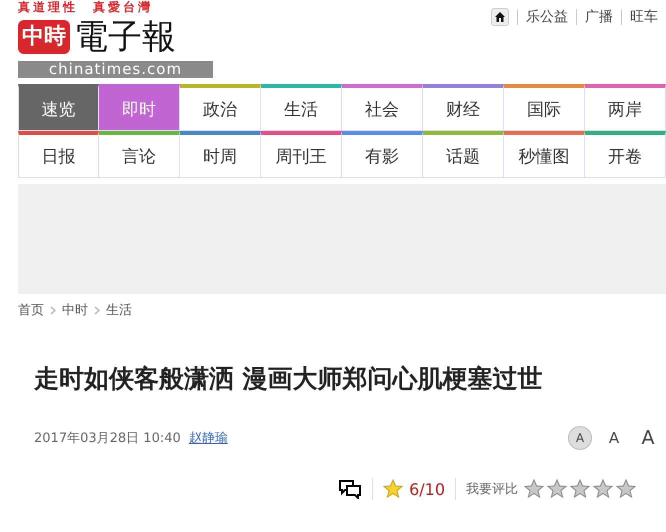 This screenshot has width=666, height=532. I want to click on nav-tab: 时周, so click(220, 154).